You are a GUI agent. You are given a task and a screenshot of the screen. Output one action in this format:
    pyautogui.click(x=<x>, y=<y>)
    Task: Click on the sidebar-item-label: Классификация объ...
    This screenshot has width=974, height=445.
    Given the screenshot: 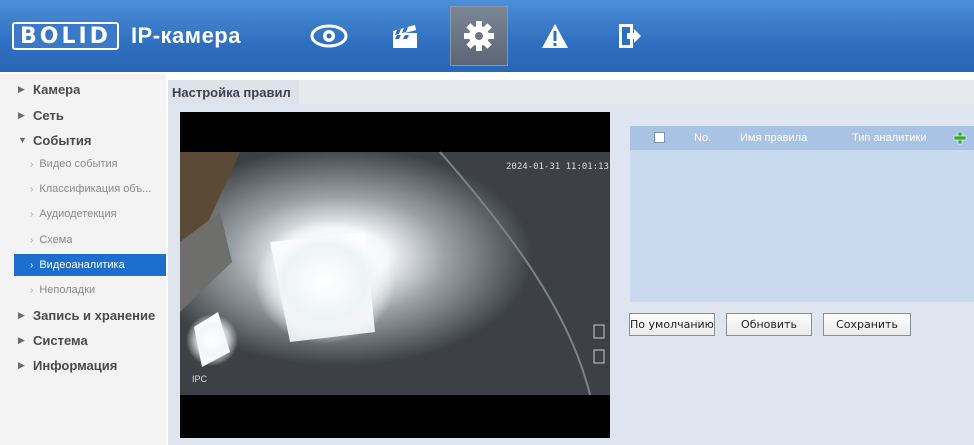 What is the action you would take?
    pyautogui.click(x=95, y=189)
    